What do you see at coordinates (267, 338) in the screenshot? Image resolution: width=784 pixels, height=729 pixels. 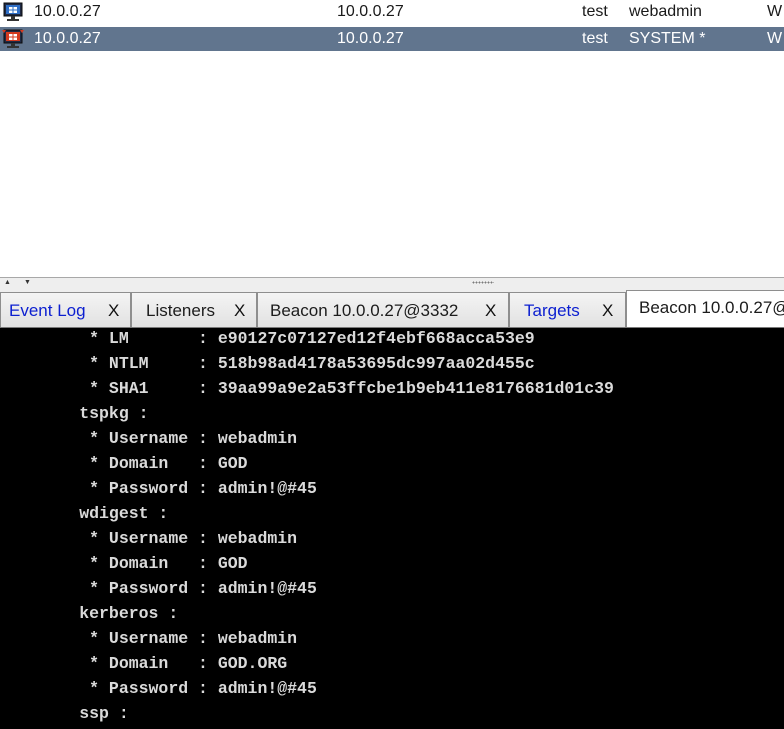 I see `console-line: * LM : e90127c07127ed12f4ebf668acca53e9` at bounding box center [267, 338].